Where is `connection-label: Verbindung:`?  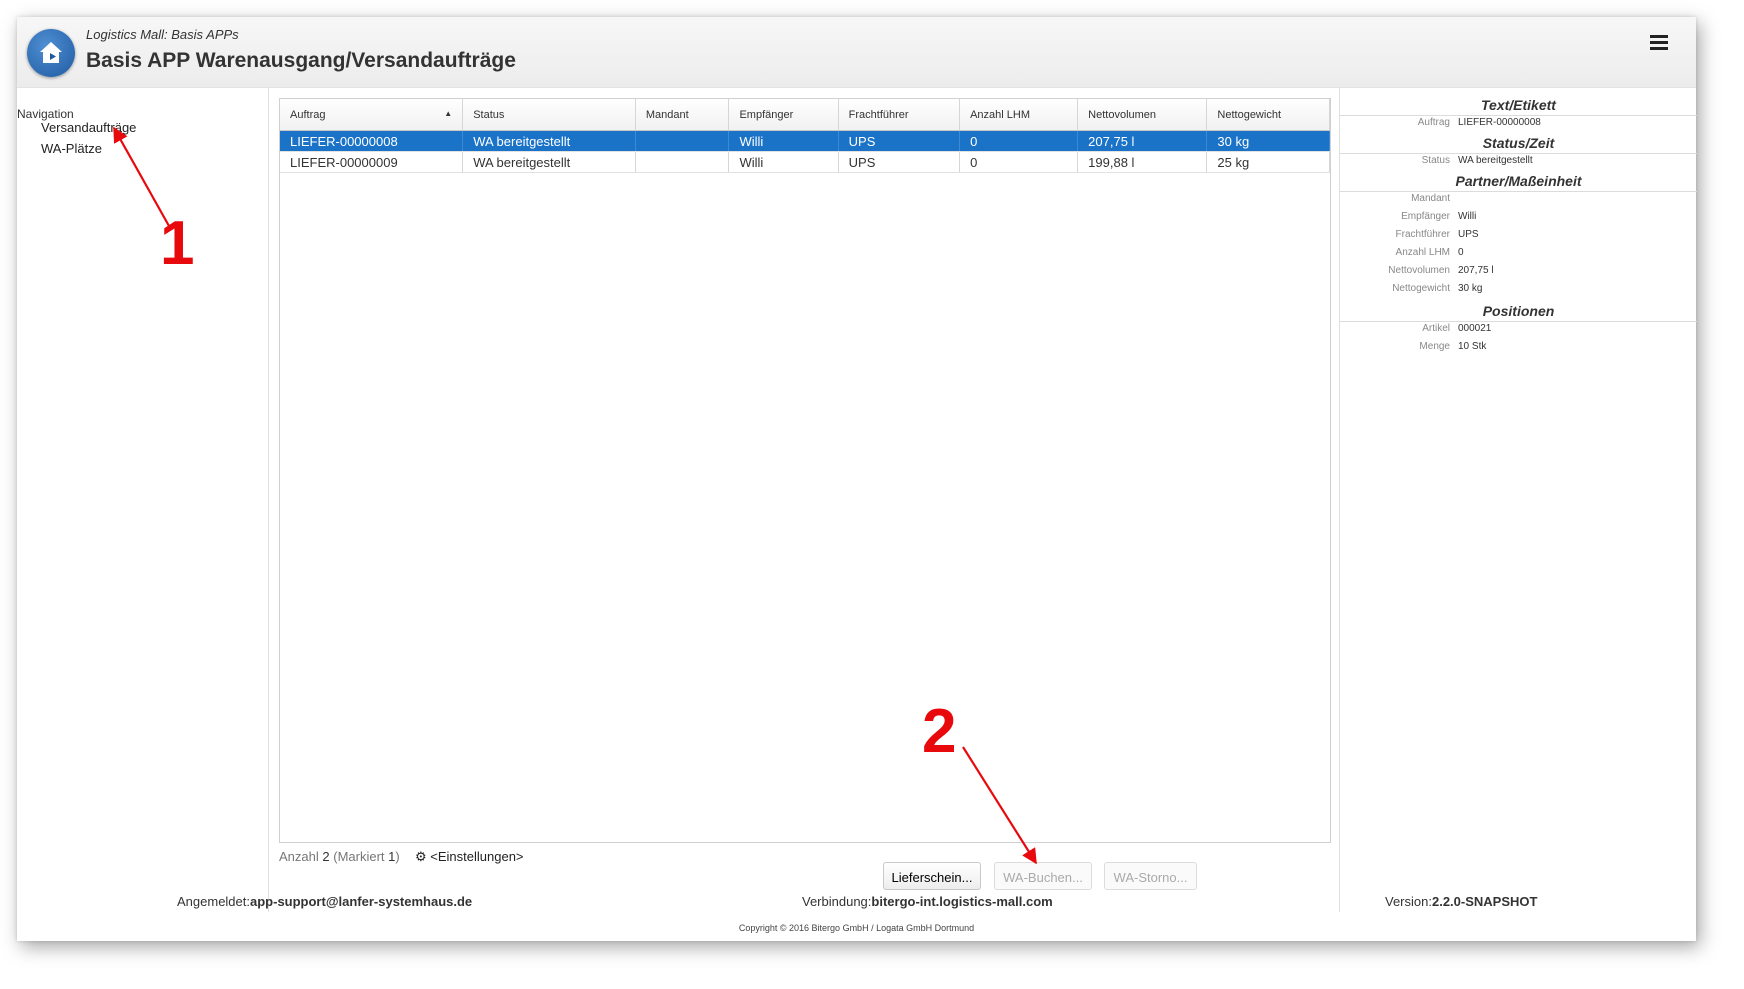 connection-label: Verbindung: is located at coordinates (837, 901).